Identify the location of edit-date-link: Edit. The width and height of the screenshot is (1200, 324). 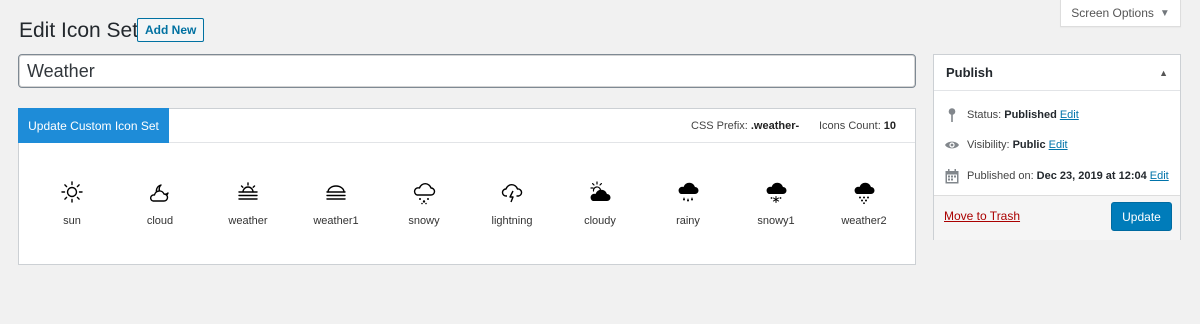
(1159, 176).